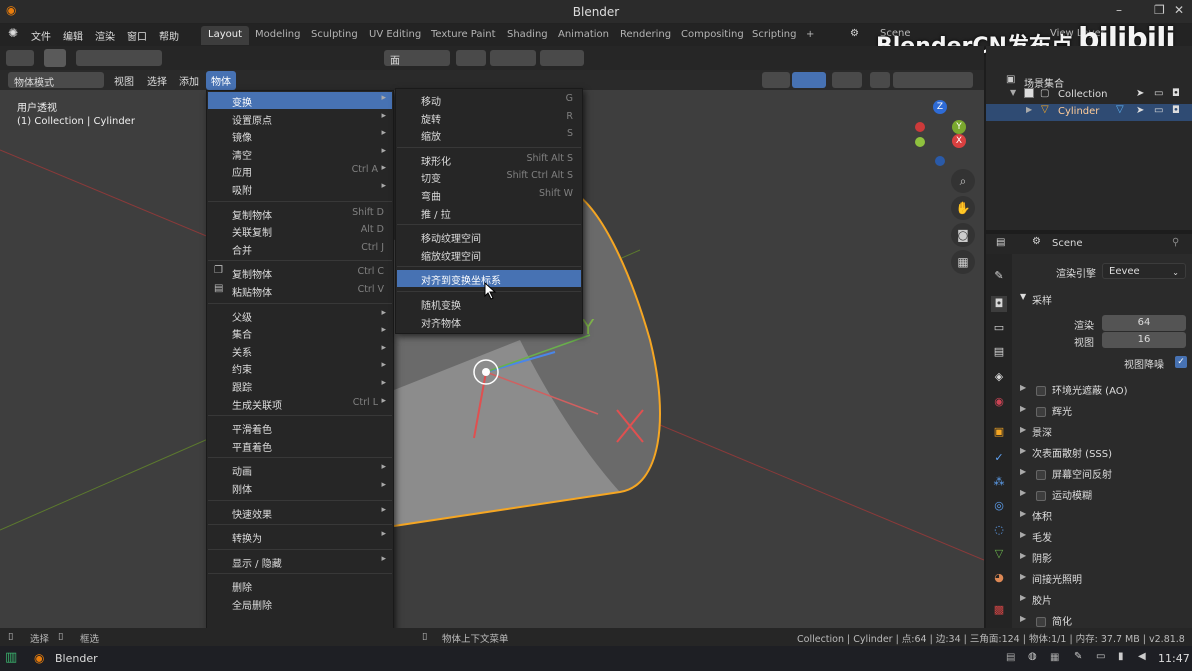 This screenshot has height=671, width=1192. Describe the element at coordinates (999, 304) in the screenshot. I see `render-tab-icon: ◘` at that location.